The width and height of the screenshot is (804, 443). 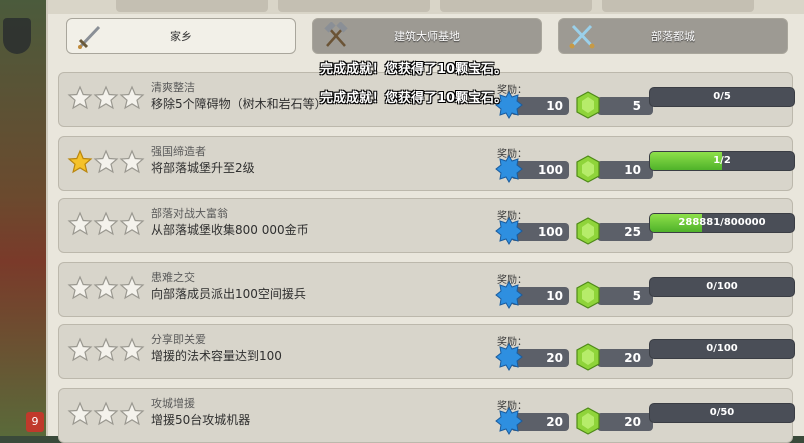 I want to click on gem-reward: 25, so click(x=625, y=232).